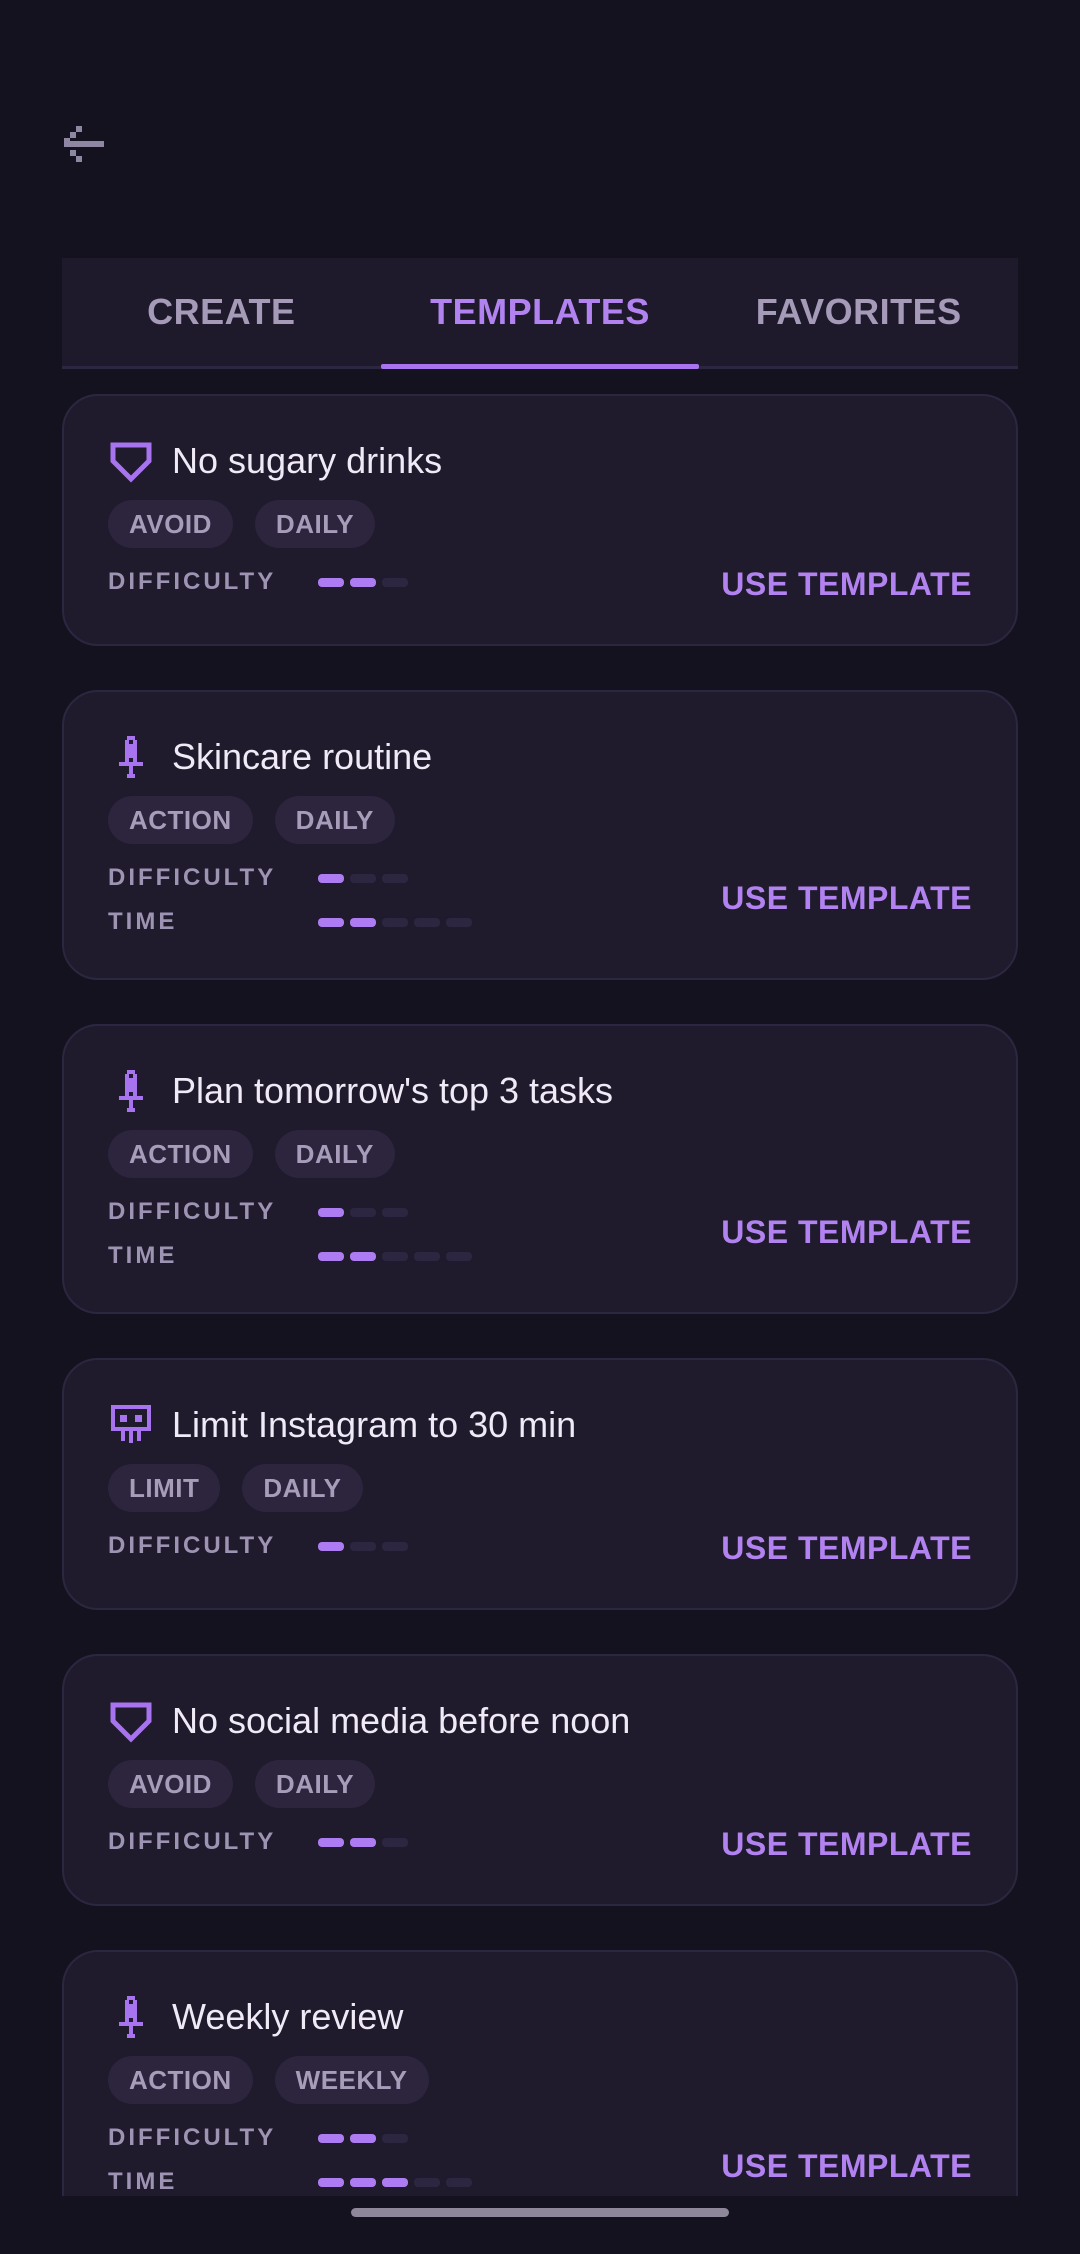  What do you see at coordinates (351, 2080) in the screenshot?
I see `tag-chip: WEEKLY` at bounding box center [351, 2080].